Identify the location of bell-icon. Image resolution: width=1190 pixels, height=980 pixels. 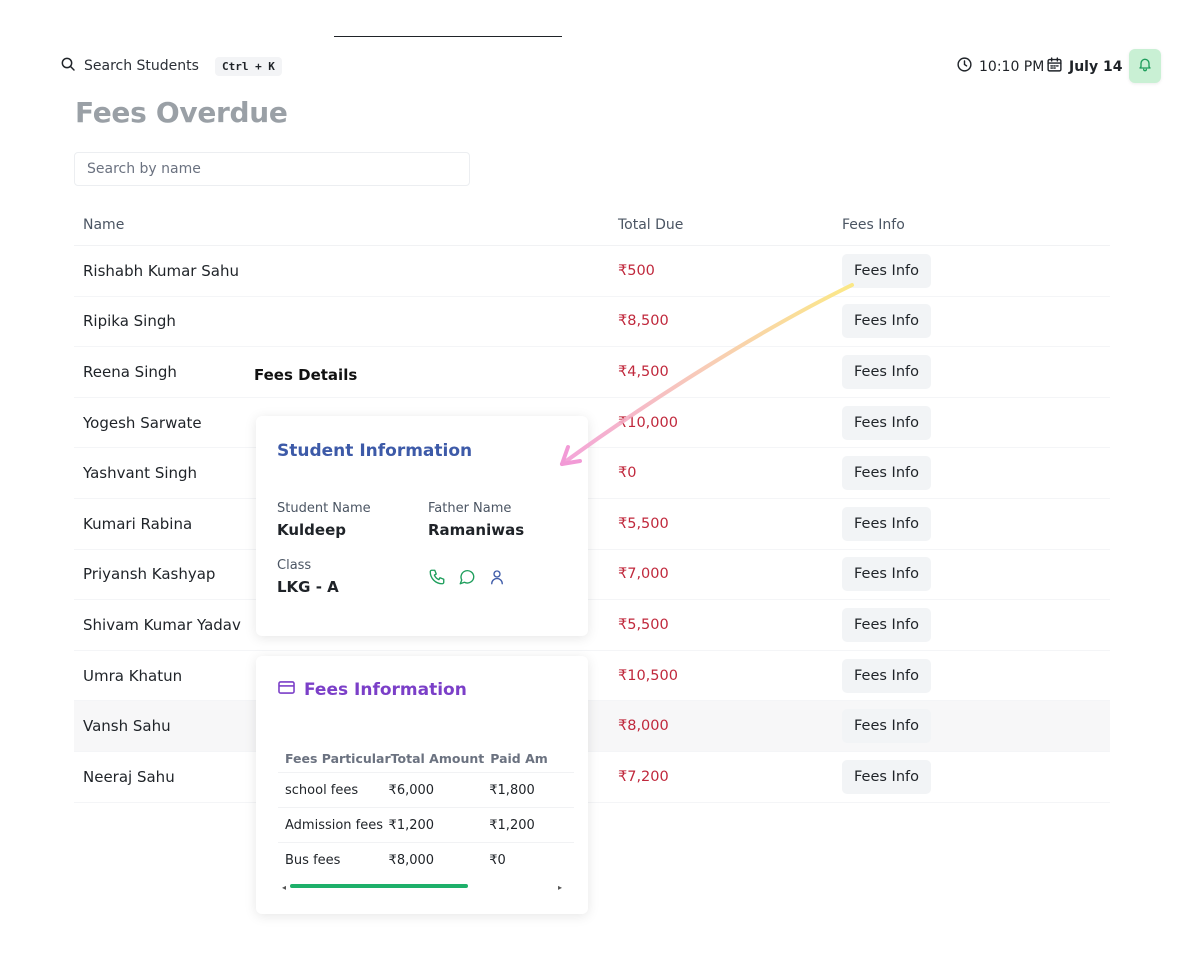
(1145, 66).